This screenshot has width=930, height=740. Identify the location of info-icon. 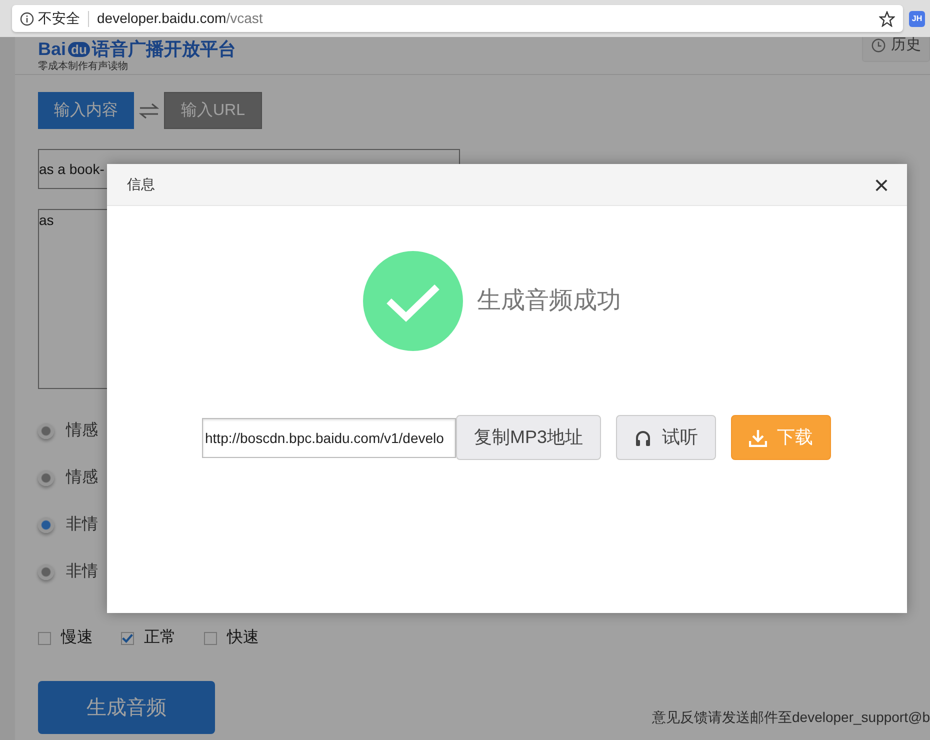
(27, 19).